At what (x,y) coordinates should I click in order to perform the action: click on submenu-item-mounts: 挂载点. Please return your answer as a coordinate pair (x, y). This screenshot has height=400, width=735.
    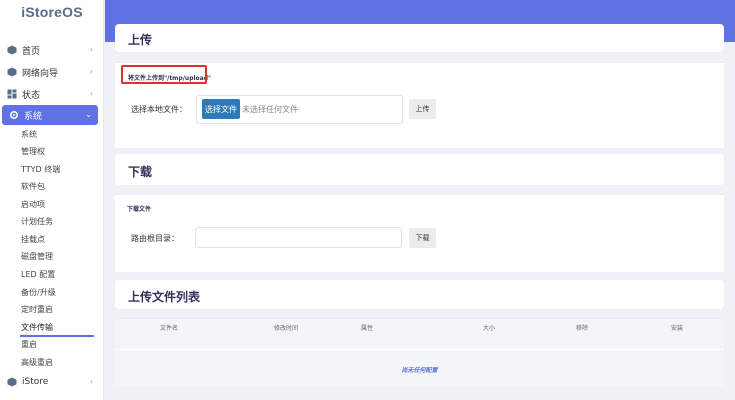
    Looking at the image, I should click on (33, 240).